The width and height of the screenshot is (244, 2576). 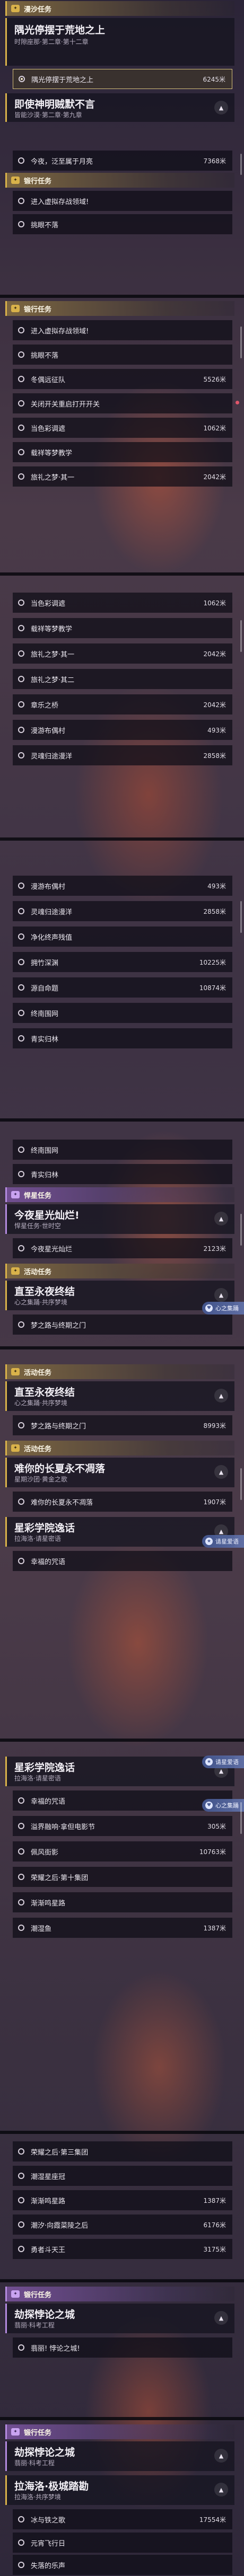 I want to click on quest-step-row: 梦之路与终期之门 8993米, so click(x=123, y=1425).